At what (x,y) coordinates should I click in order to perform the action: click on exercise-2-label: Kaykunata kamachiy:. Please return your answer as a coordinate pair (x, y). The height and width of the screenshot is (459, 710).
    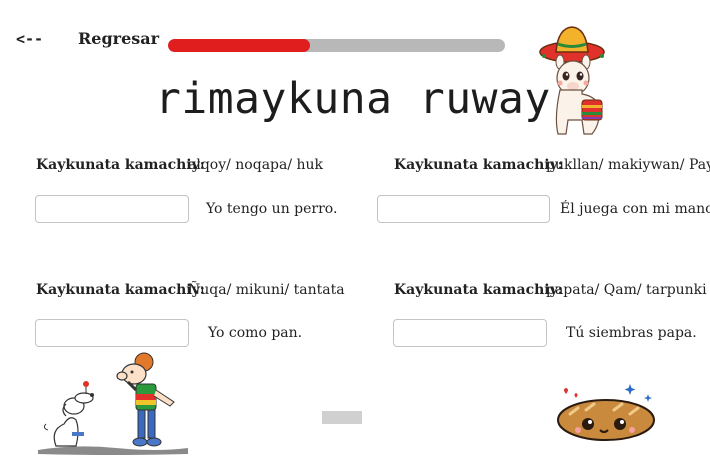
    Looking at the image, I should click on (478, 165).